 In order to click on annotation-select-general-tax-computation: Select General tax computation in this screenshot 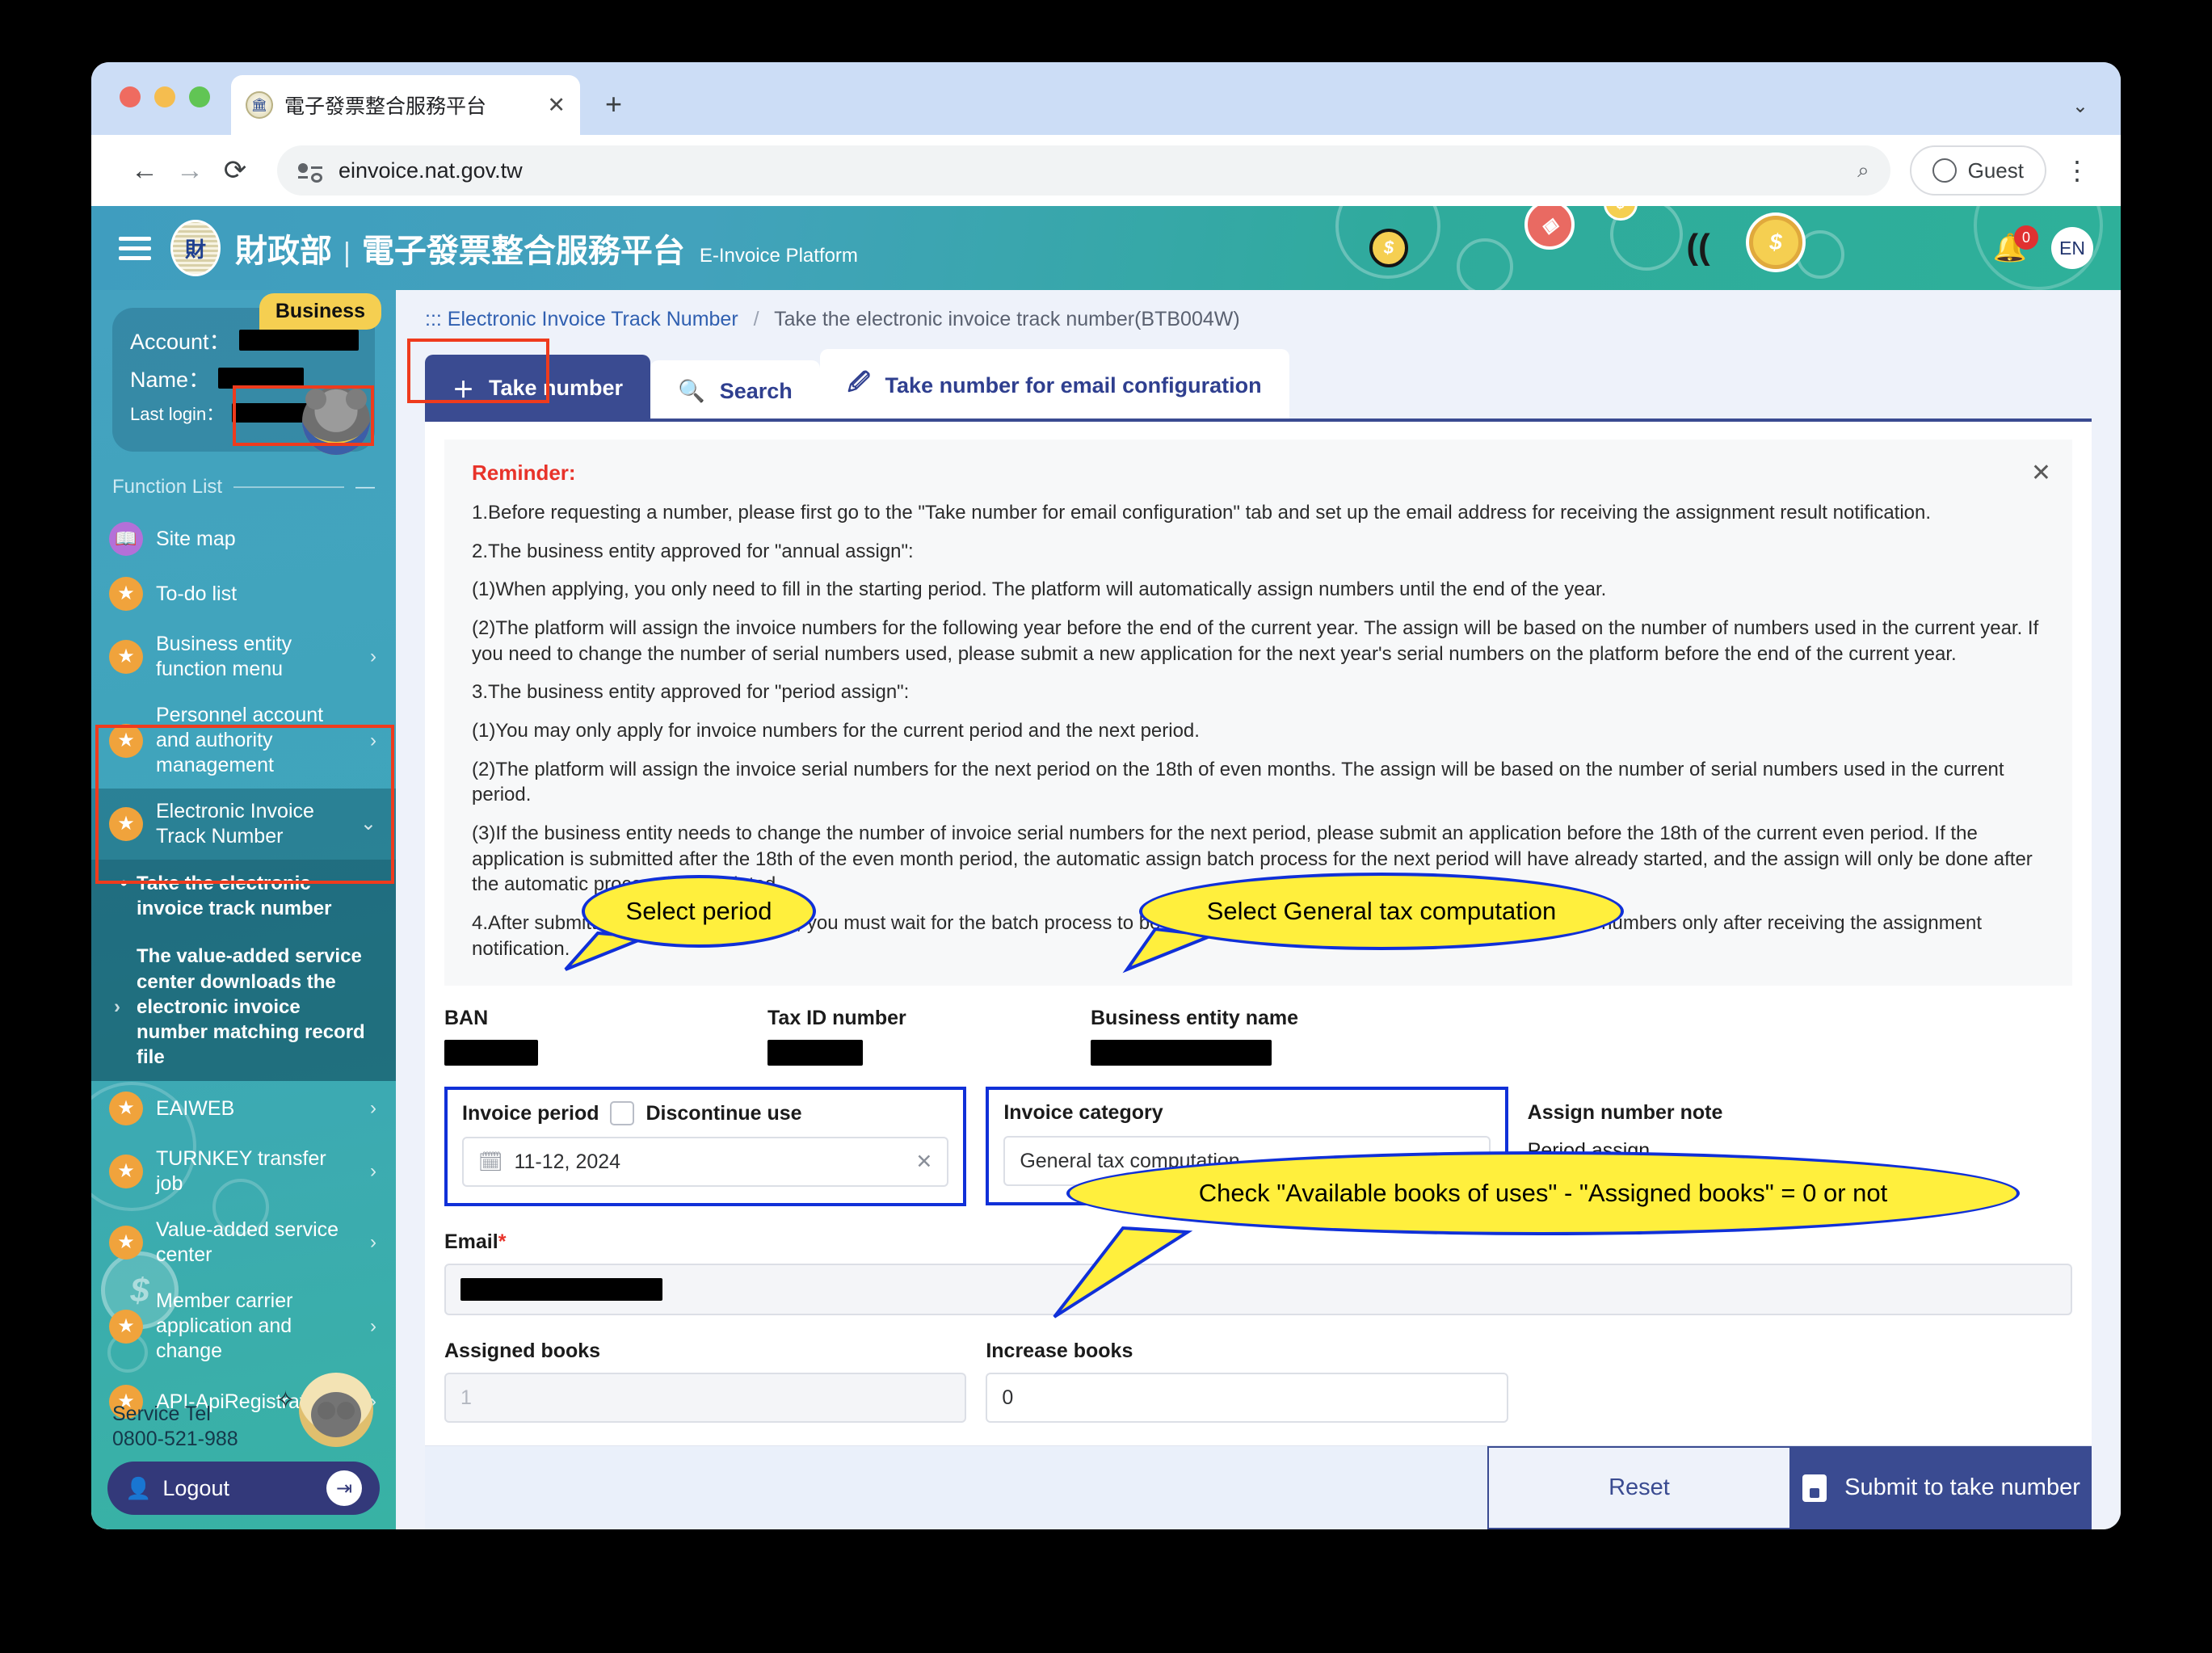, I will do `click(1381, 911)`.